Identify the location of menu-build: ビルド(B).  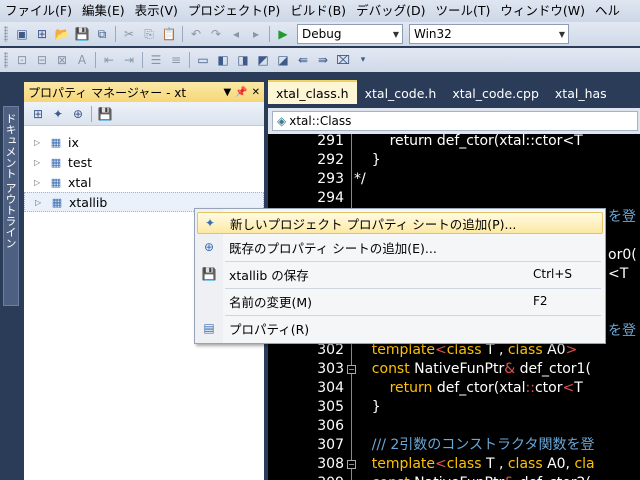
(318, 11).